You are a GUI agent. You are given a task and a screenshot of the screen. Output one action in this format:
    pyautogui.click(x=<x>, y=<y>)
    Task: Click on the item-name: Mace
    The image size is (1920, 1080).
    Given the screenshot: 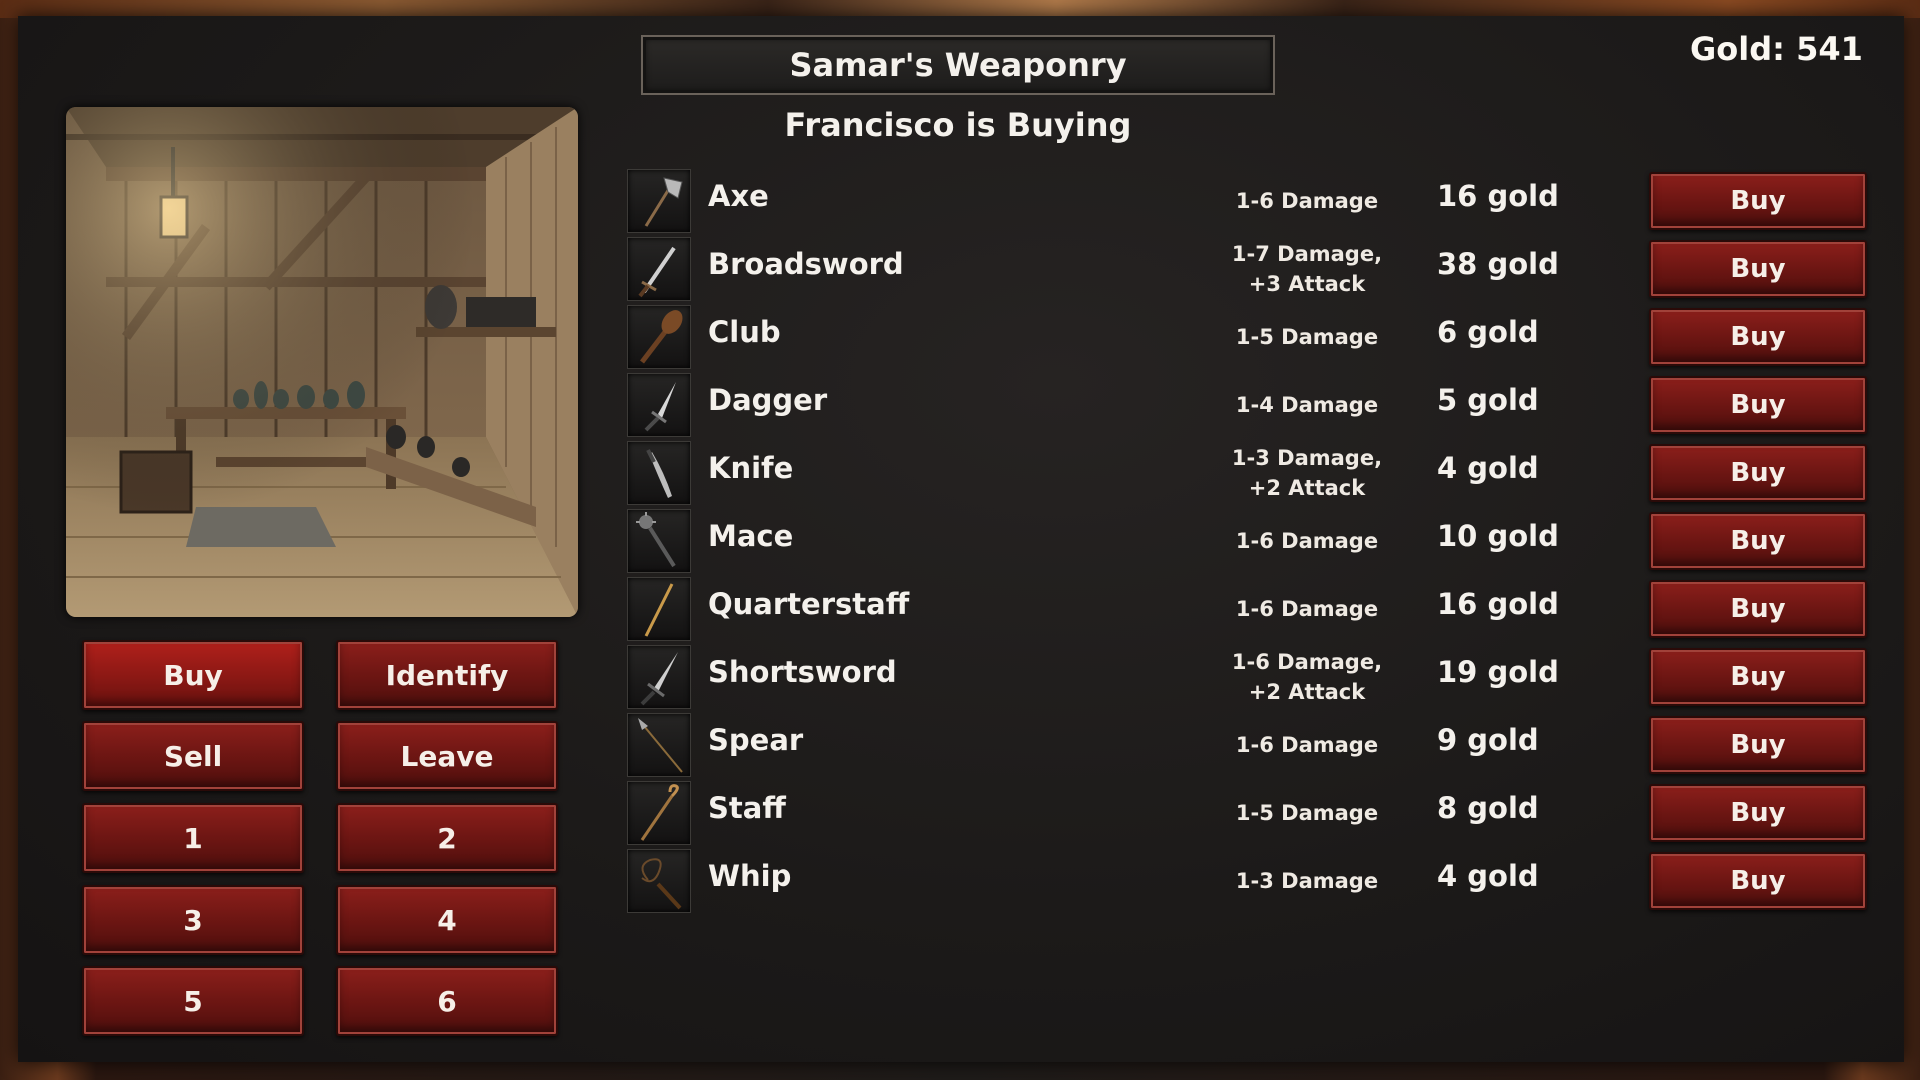 What is the action you would take?
    pyautogui.click(x=751, y=536)
    